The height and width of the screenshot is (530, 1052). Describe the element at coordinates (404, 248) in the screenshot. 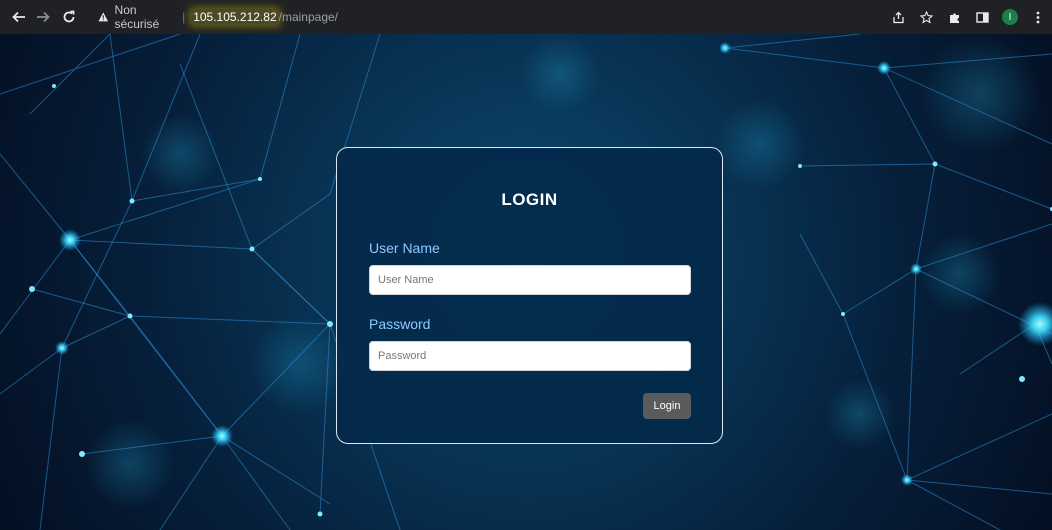

I see `username-label: User Name` at that location.